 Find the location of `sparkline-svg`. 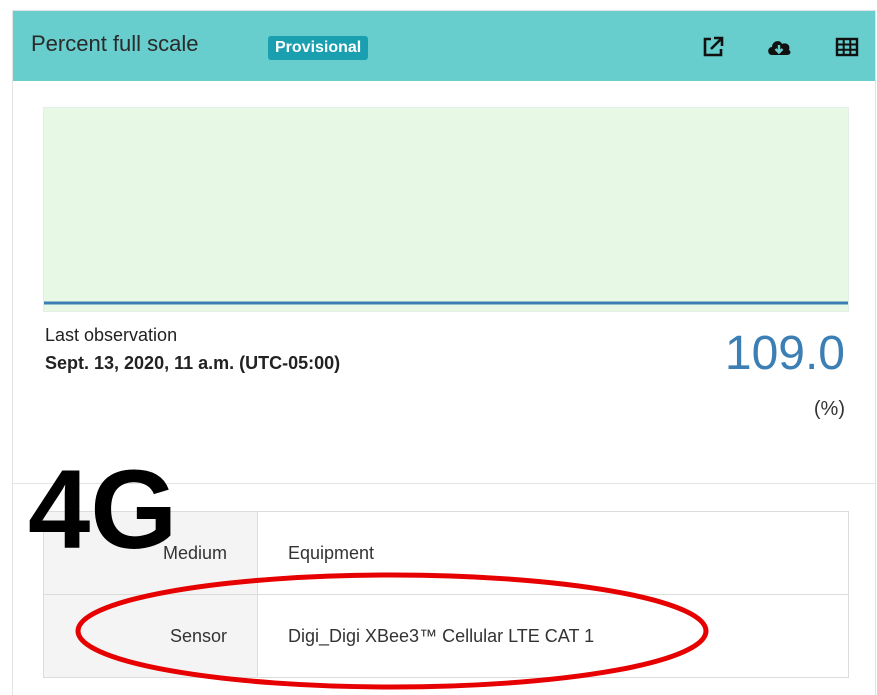

sparkline-svg is located at coordinates (446, 303).